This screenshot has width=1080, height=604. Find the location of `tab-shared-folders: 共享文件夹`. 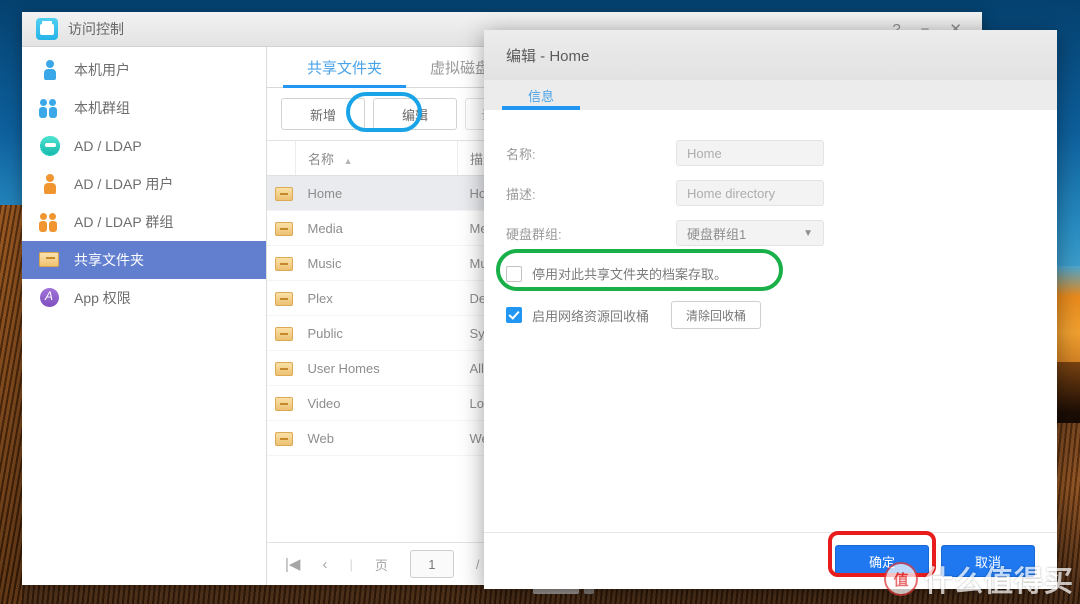

tab-shared-folders: 共享文件夹 is located at coordinates (345, 72).